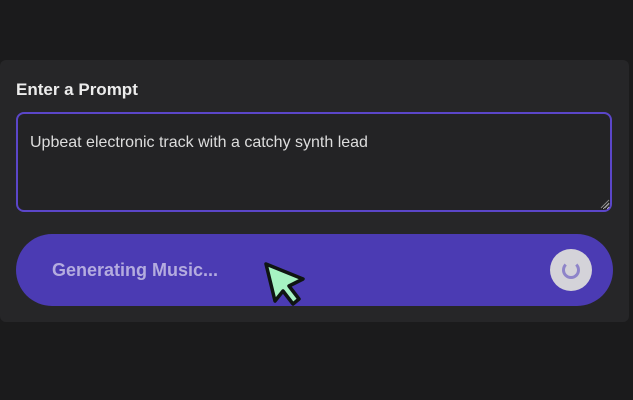 The image size is (633, 400). Describe the element at coordinates (77, 89) in the screenshot. I see `prompt-label: Enter a Prompt` at that location.